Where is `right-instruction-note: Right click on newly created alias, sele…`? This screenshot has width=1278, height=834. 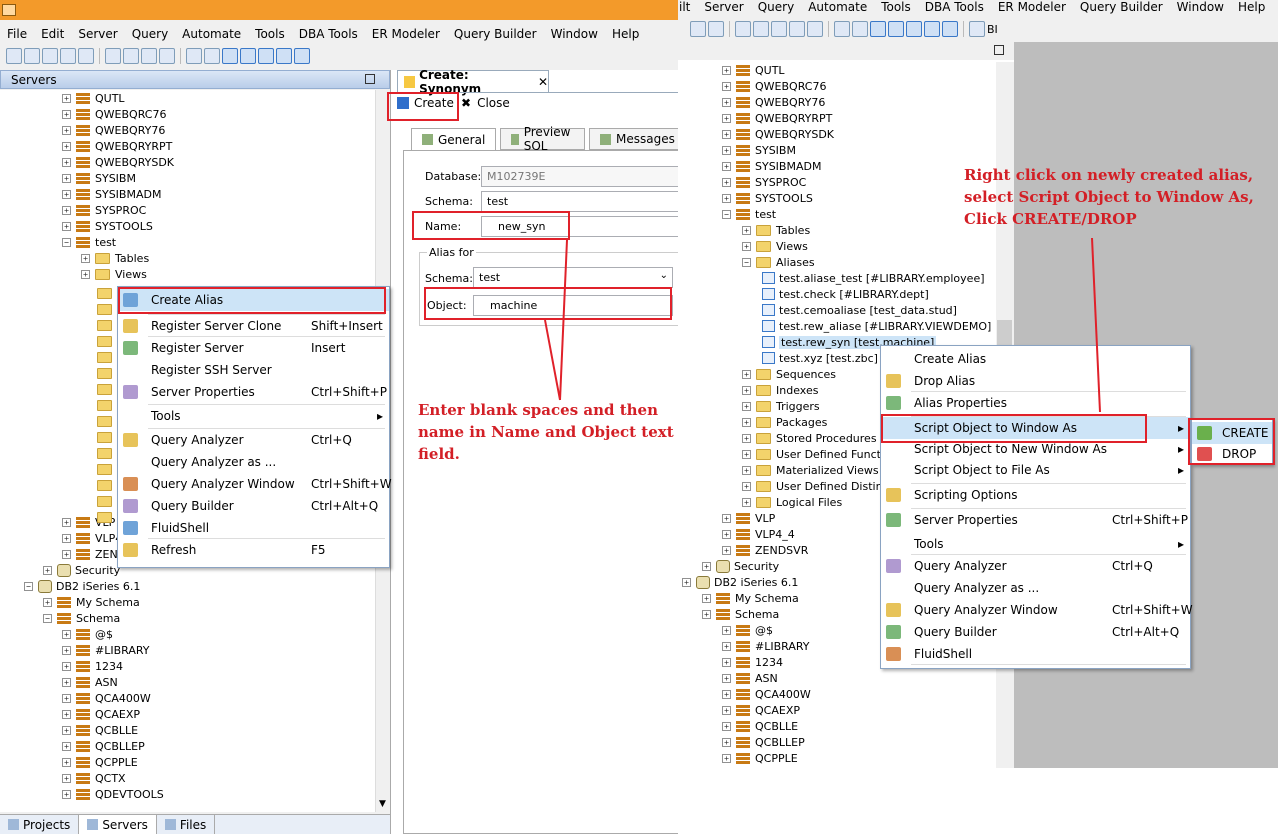 right-instruction-note: Right click on newly created alias, sele… is located at coordinates (1109, 197).